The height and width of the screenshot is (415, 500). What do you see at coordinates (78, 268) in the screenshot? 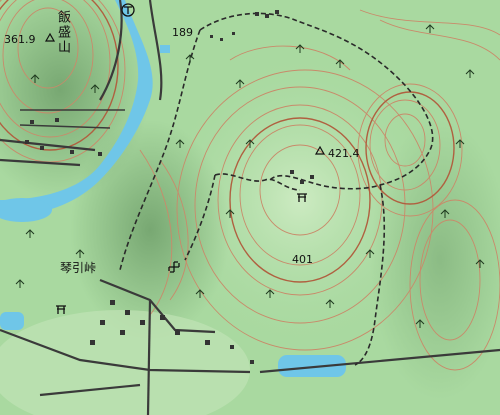
I see `pass-name-label: 琴引峠` at bounding box center [78, 268].